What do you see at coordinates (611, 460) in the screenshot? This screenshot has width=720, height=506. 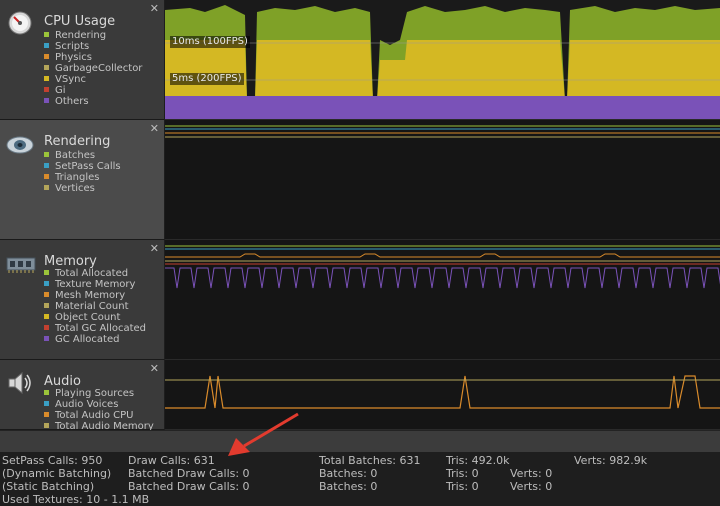 I see `verts-stat: Verts: 982.9k` at bounding box center [611, 460].